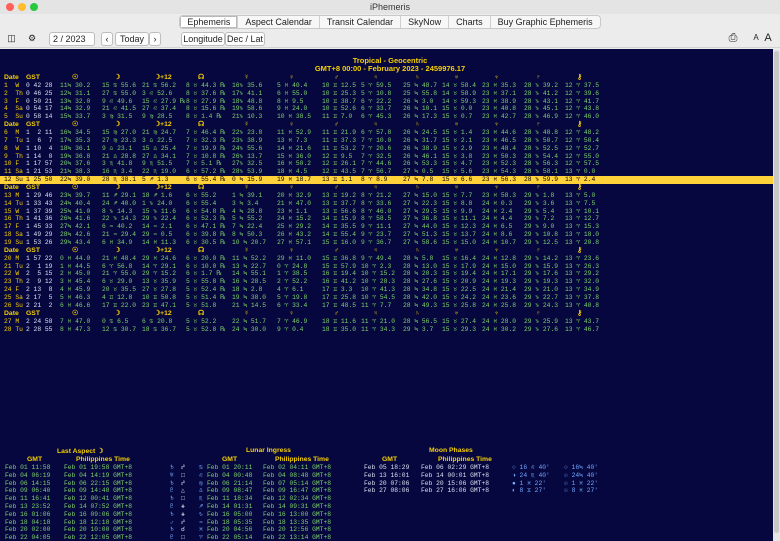 The width and height of the screenshot is (780, 541). I want to click on tab-ephemeris: Ephemeris, so click(209, 22).